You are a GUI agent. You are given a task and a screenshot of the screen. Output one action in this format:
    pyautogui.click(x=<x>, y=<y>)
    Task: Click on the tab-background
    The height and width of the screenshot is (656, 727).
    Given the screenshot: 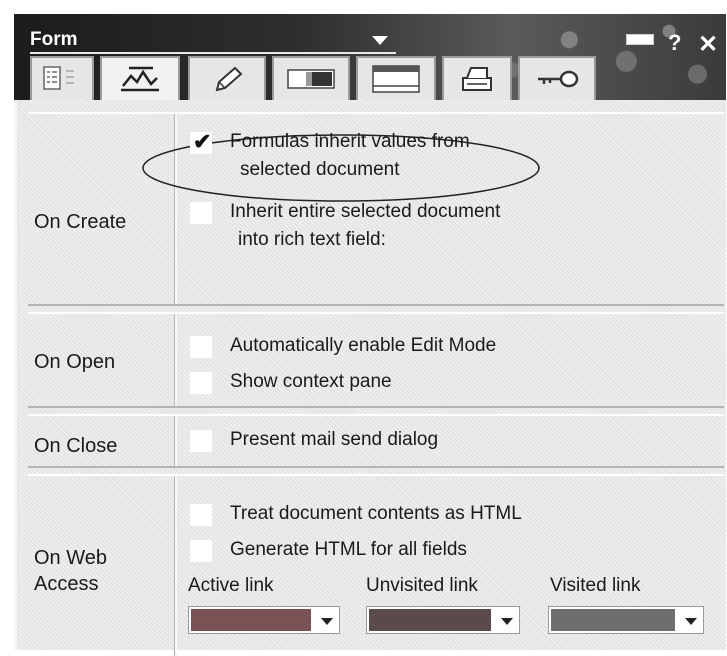 What is the action you would take?
    pyautogui.click(x=311, y=78)
    